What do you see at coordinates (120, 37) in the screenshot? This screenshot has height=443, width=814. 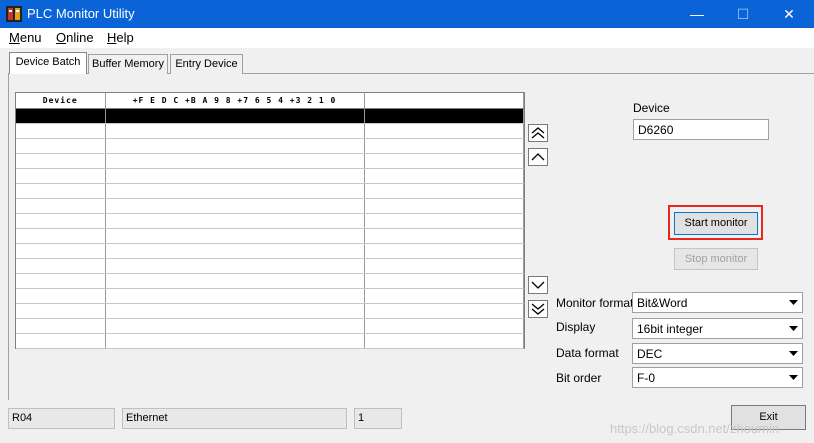 I see `menu-help: Help` at bounding box center [120, 37].